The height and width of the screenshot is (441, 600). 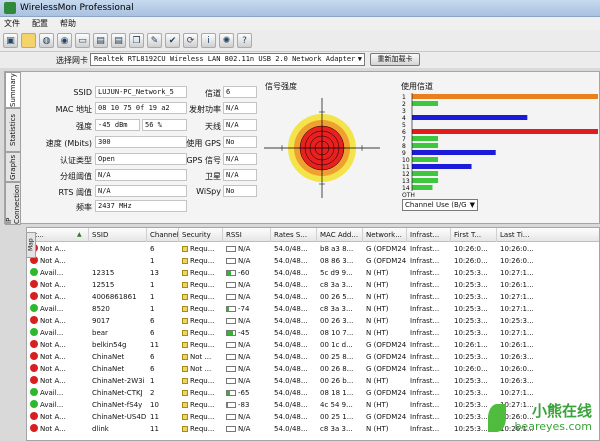 I want to click on notes-icon: ✎, so click(x=154, y=40).